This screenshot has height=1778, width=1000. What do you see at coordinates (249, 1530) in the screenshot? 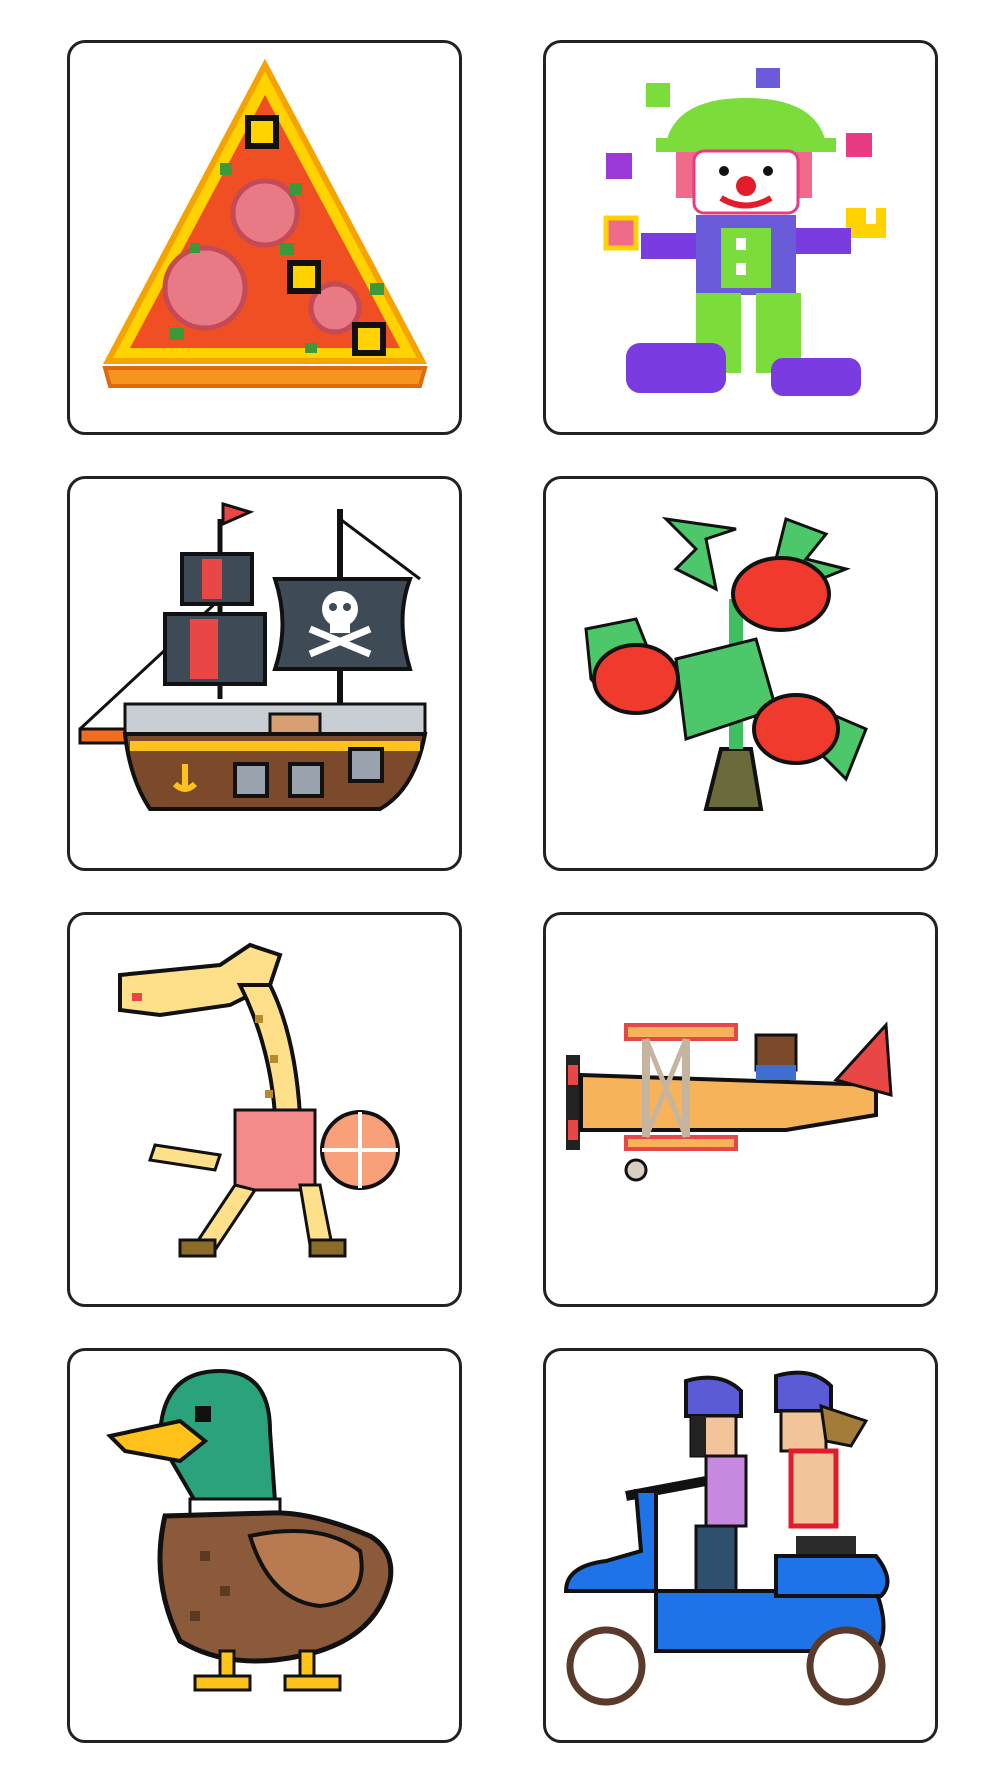
I see `duck-icon` at bounding box center [249, 1530].